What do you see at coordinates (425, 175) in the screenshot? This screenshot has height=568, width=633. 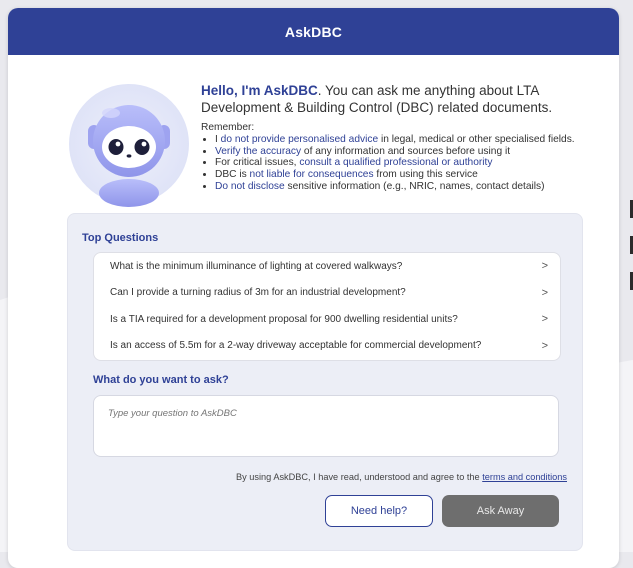 I see `remember-item-post: from using this service` at bounding box center [425, 175].